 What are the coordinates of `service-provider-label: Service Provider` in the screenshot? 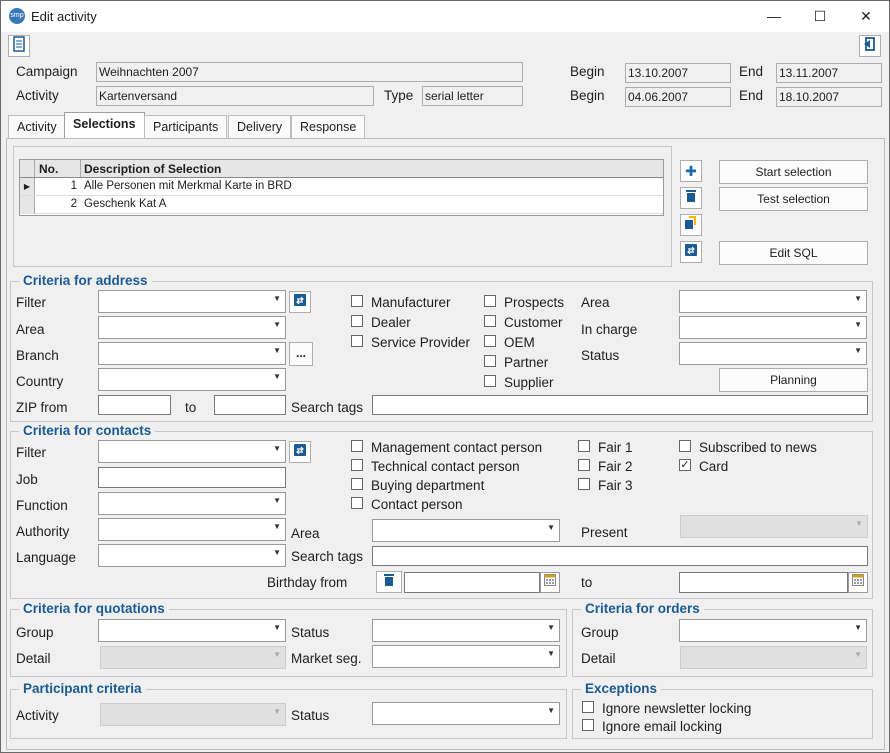 It's located at (421, 342).